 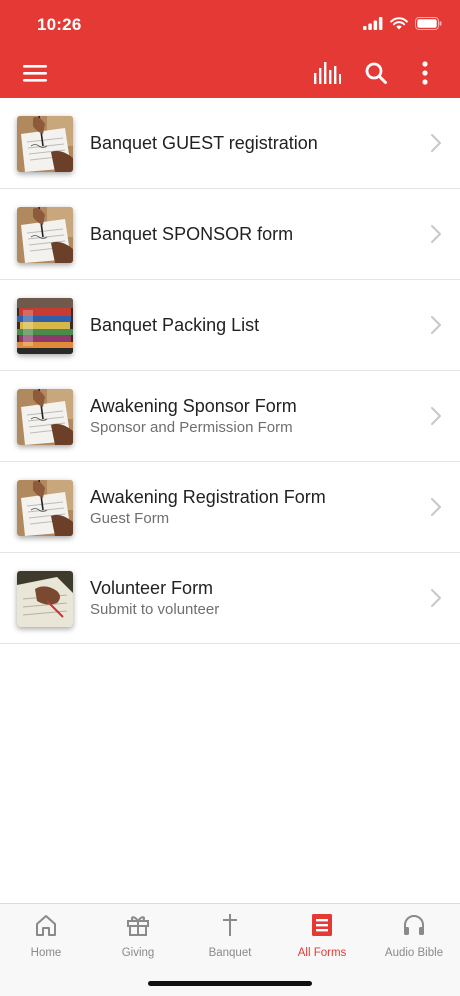 I want to click on search-icon, so click(x=376, y=73).